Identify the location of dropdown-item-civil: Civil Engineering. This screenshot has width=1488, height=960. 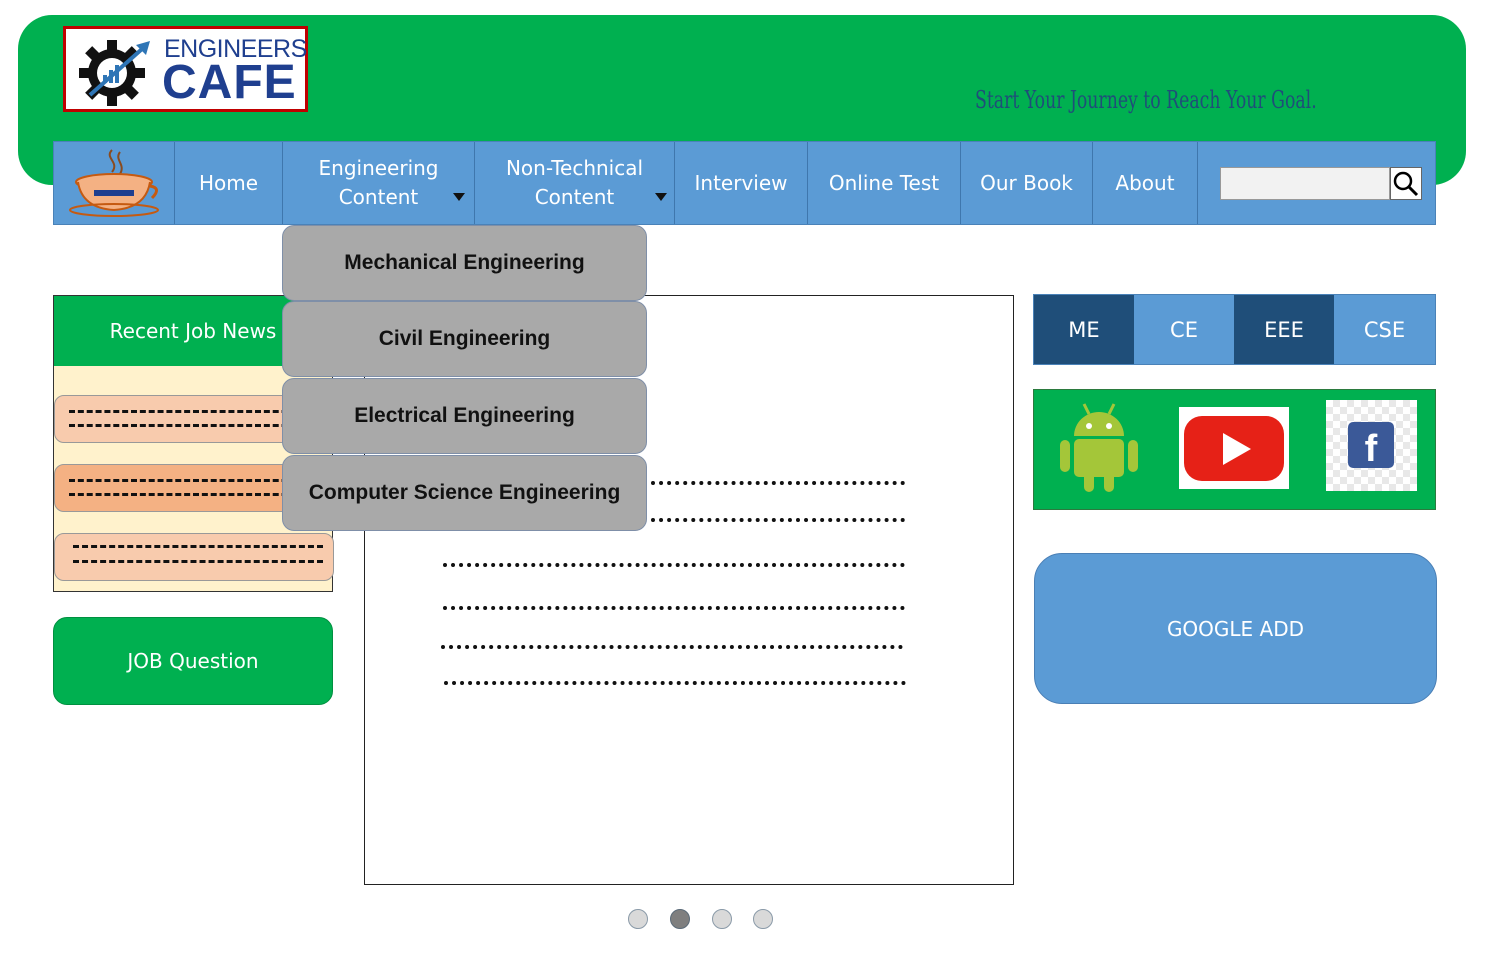
(464, 339).